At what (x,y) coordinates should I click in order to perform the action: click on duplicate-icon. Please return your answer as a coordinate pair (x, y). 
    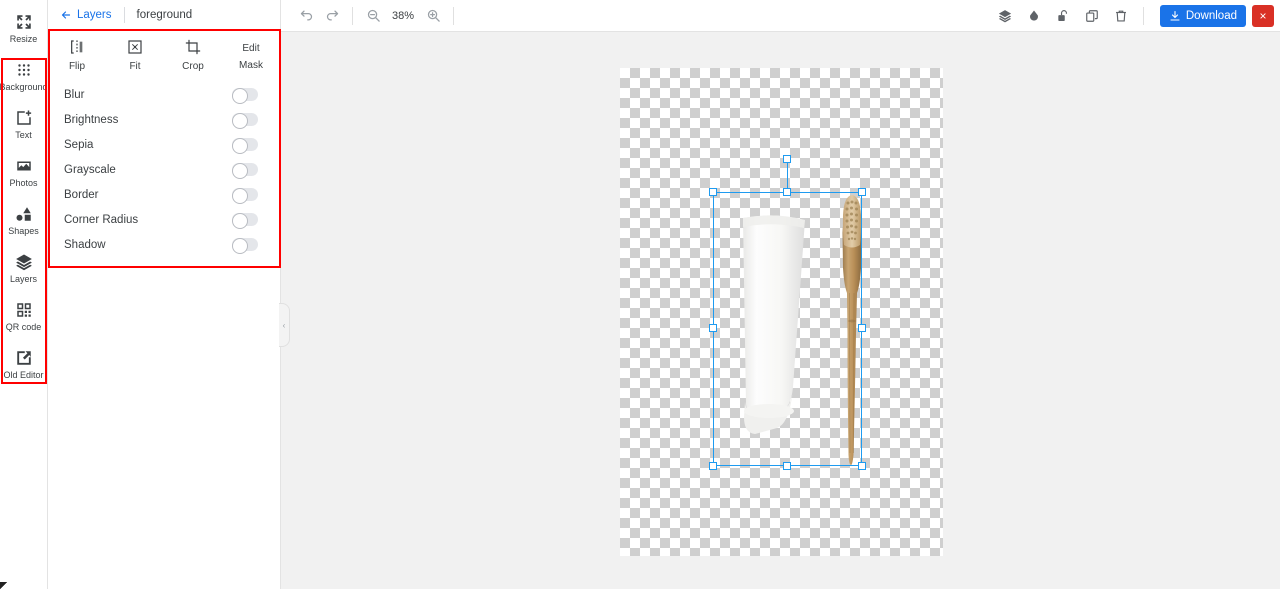
    Looking at the image, I should click on (1092, 15).